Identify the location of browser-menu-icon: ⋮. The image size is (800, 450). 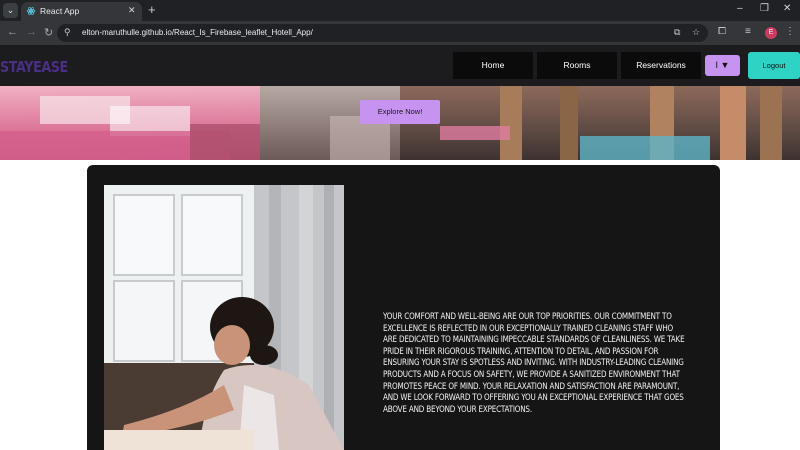
(790, 31).